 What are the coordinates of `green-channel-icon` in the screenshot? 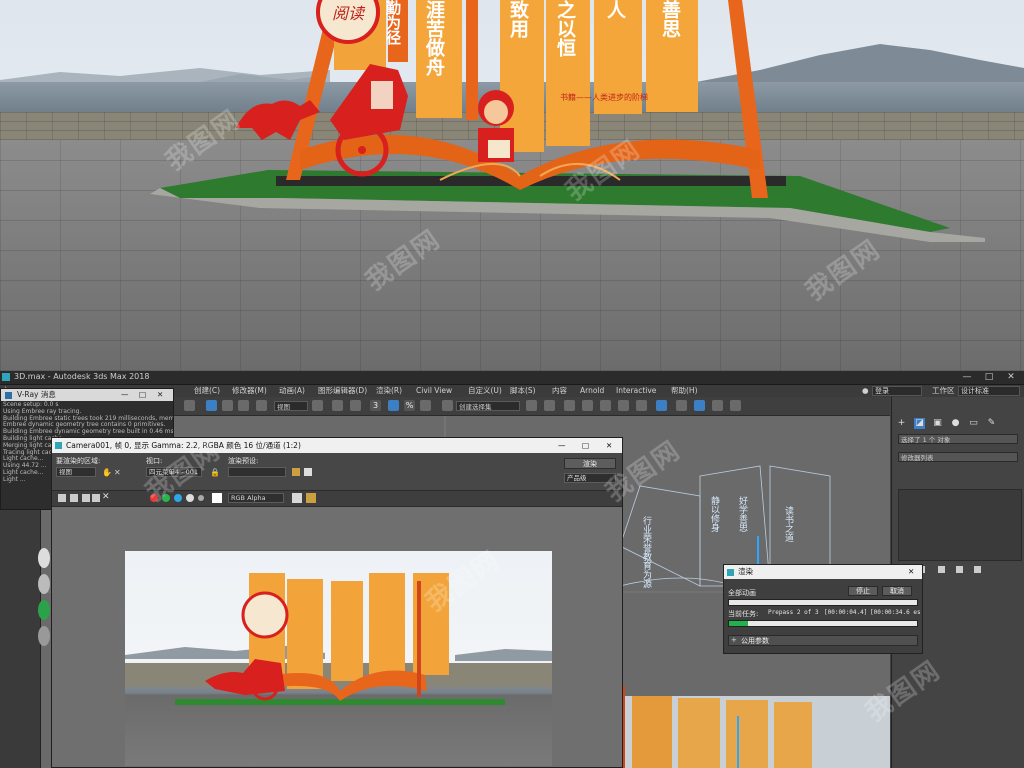 It's located at (166, 498).